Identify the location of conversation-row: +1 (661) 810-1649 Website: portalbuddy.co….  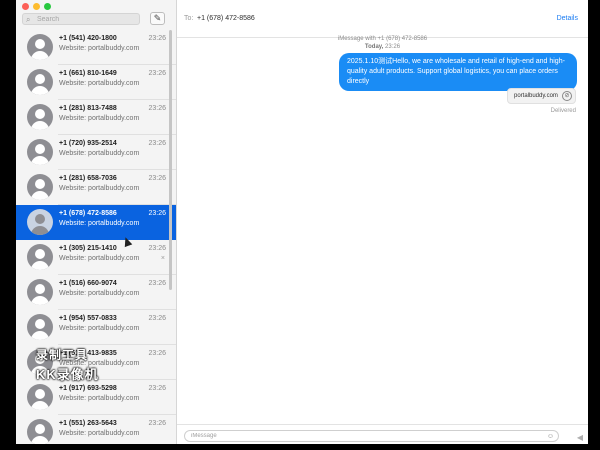
(96, 82).